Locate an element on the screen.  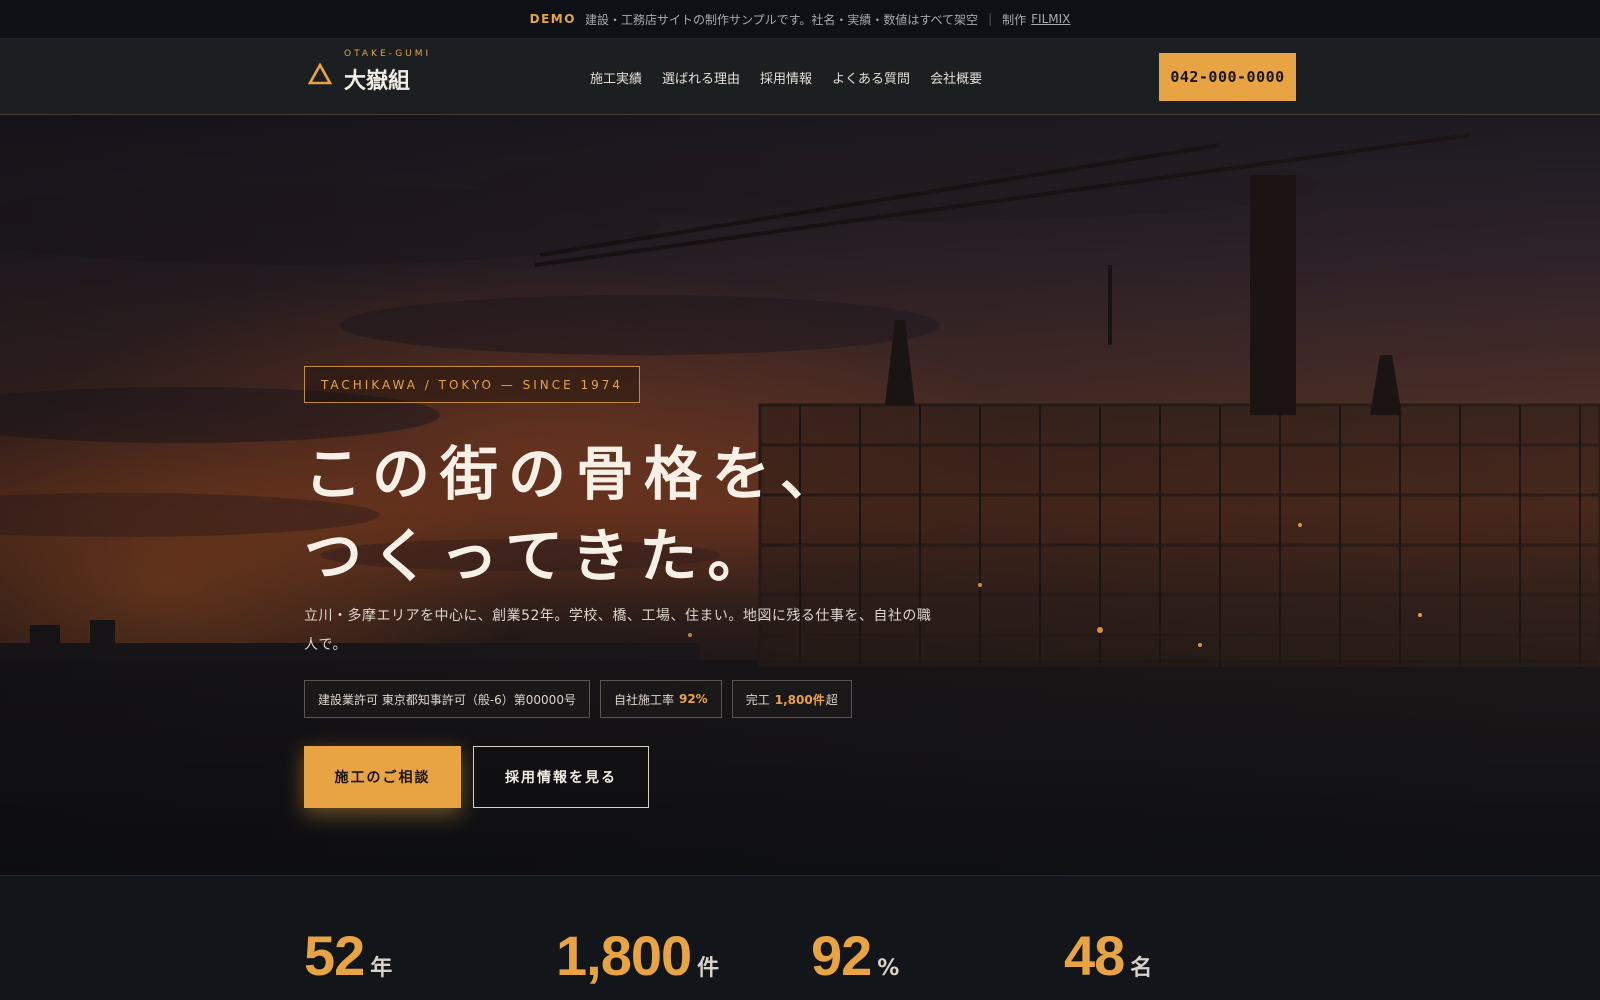
stat-unit: 名 is located at coordinates (1141, 968).